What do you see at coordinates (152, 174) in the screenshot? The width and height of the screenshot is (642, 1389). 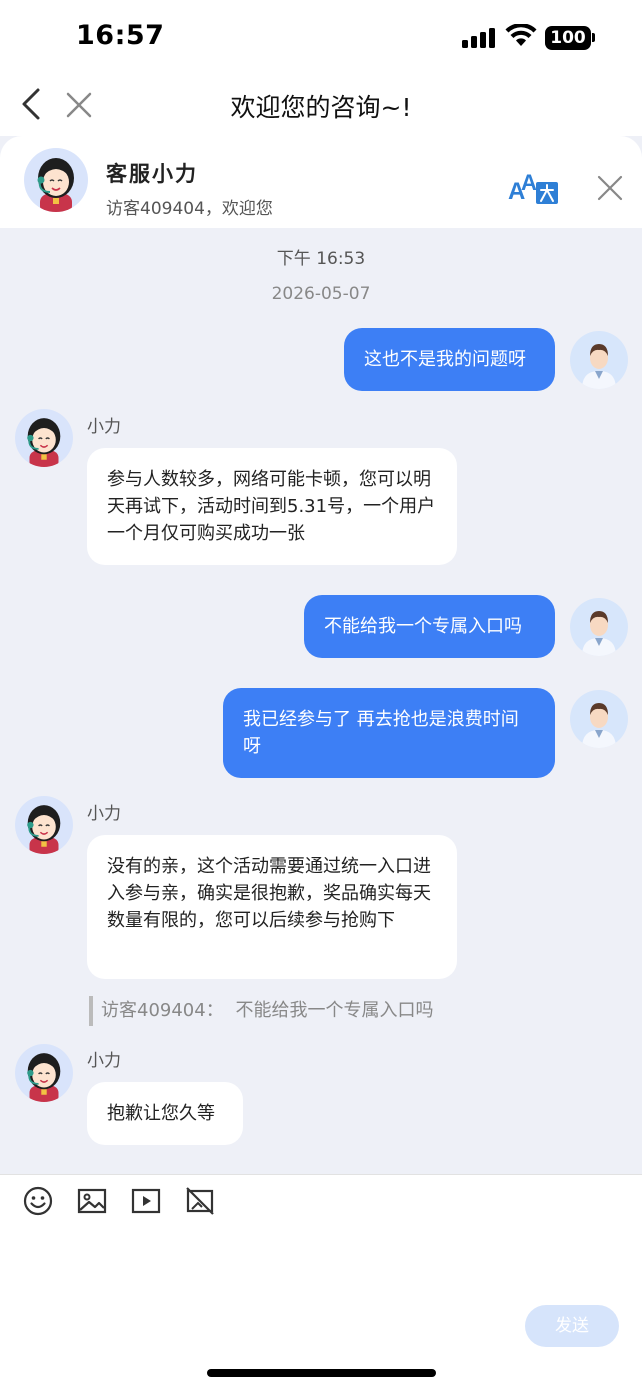 I see `agent-name: 客服小力` at bounding box center [152, 174].